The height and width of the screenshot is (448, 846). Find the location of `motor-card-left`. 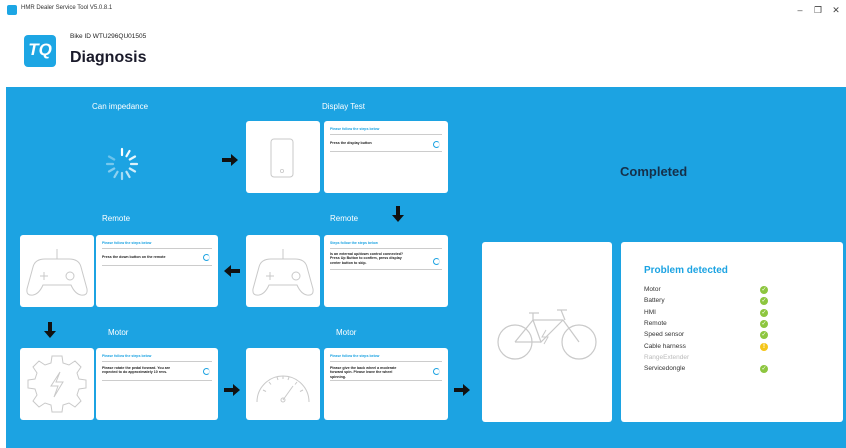

motor-card-left is located at coordinates (57, 384).